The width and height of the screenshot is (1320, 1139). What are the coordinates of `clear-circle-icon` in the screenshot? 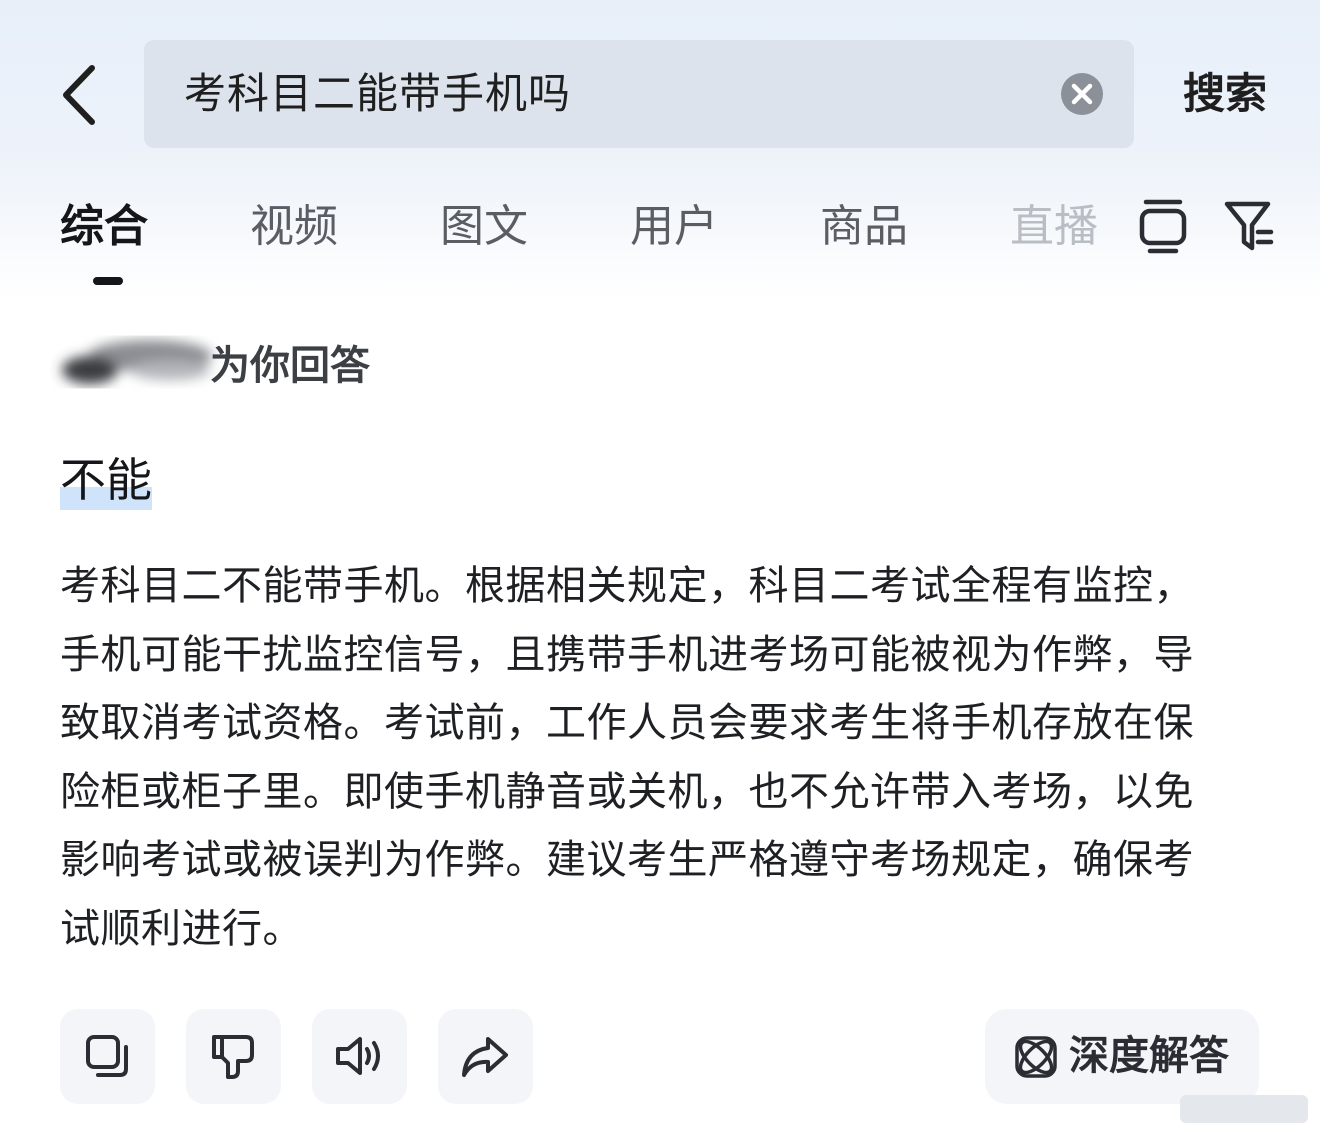 It's located at (1082, 94).